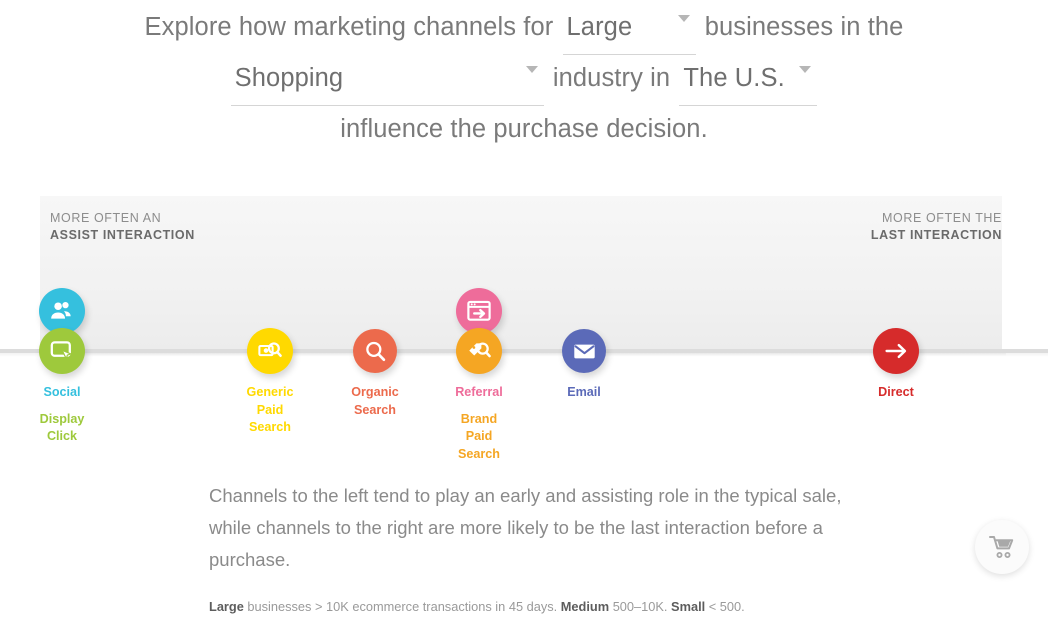 The image size is (1048, 626). I want to click on industry-dropdown: Shopping, so click(387, 80).